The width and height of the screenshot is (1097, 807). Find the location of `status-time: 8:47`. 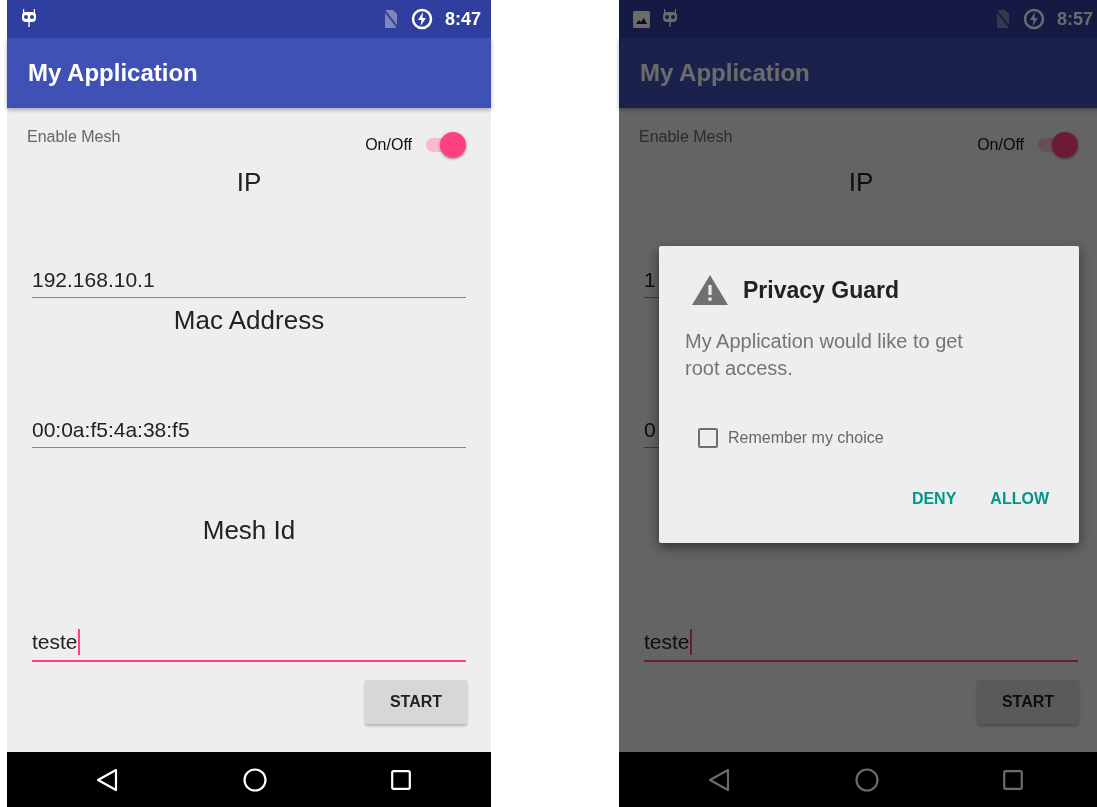

status-time: 8:47 is located at coordinates (462, 19).